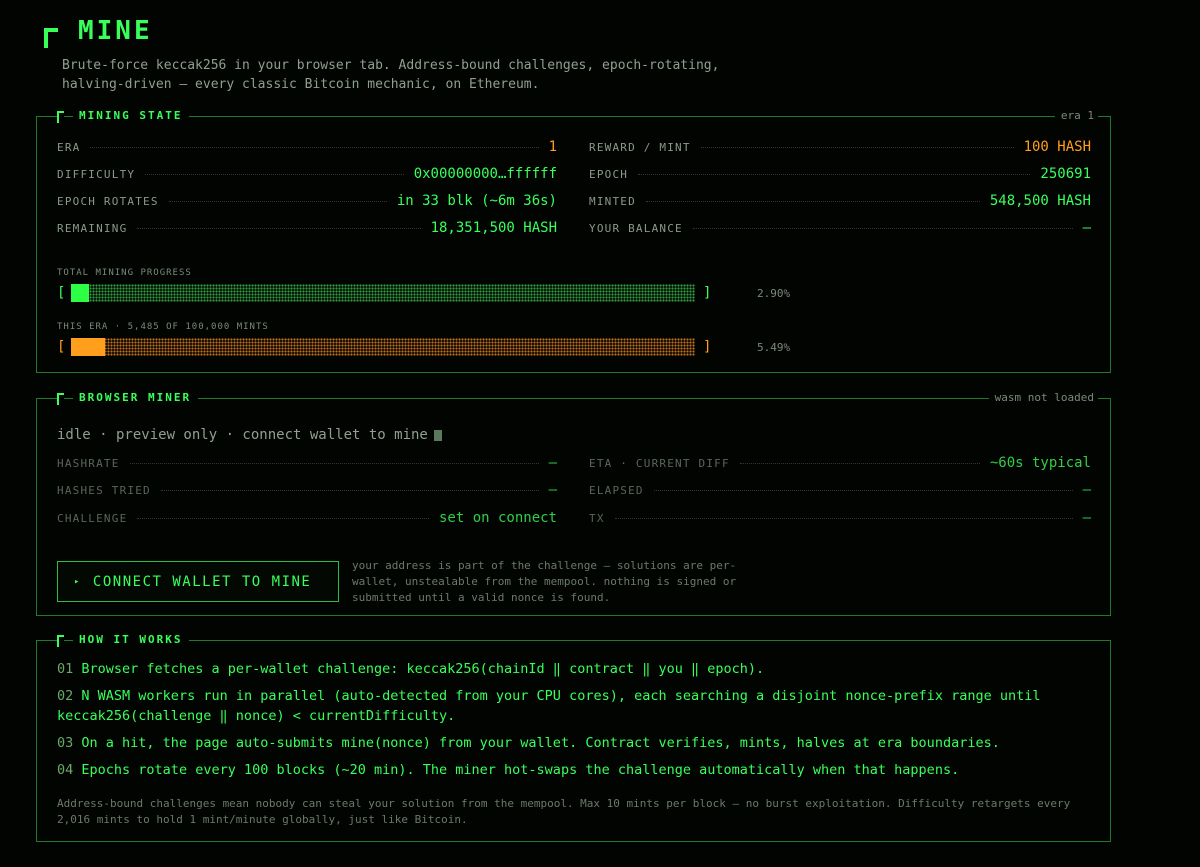 This screenshot has width=1200, height=867. Describe the element at coordinates (131, 640) in the screenshot. I see `panel-title: HOW IT WORKS` at that location.